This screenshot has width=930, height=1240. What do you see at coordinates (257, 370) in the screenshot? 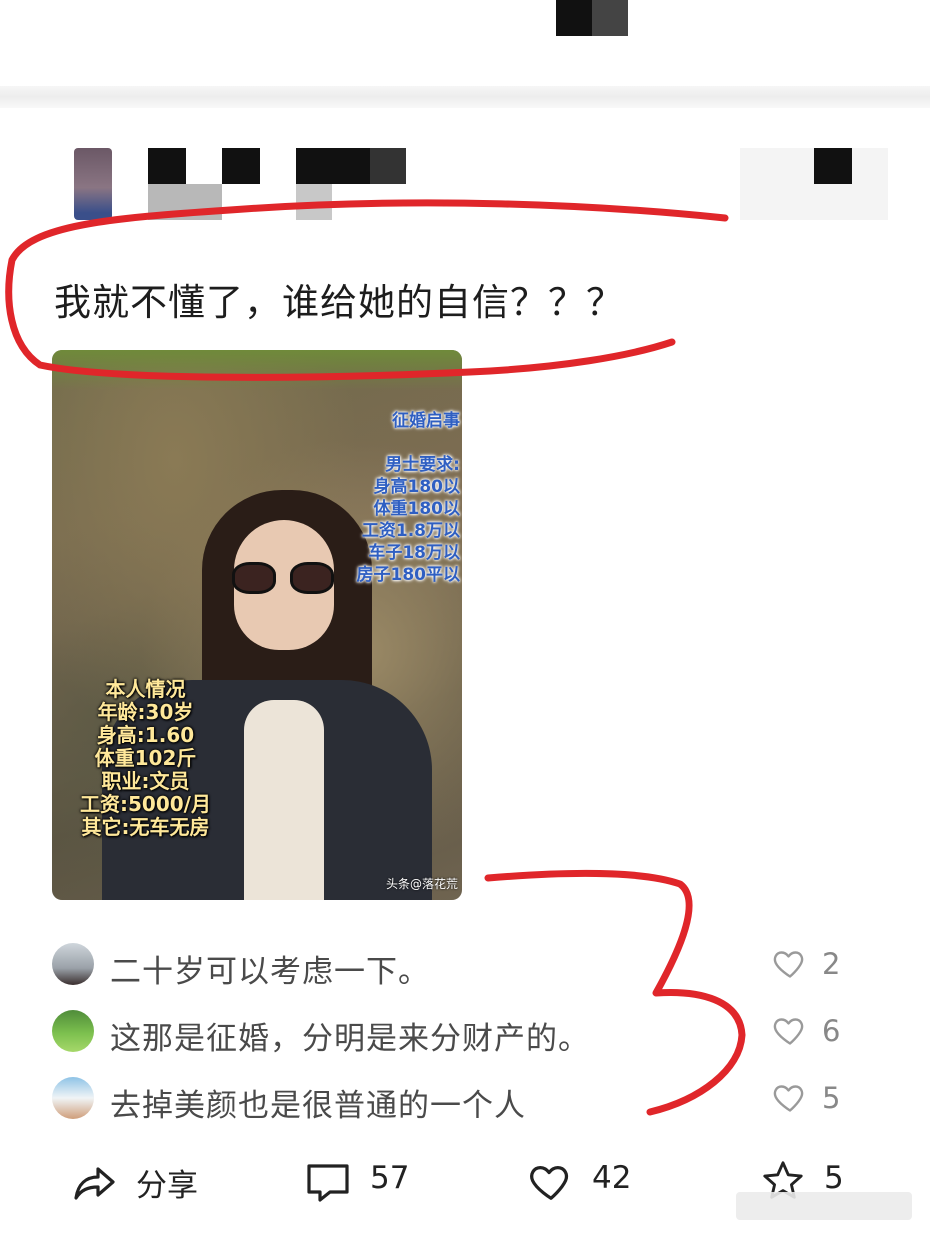
I see `image-foliage` at bounding box center [257, 370].